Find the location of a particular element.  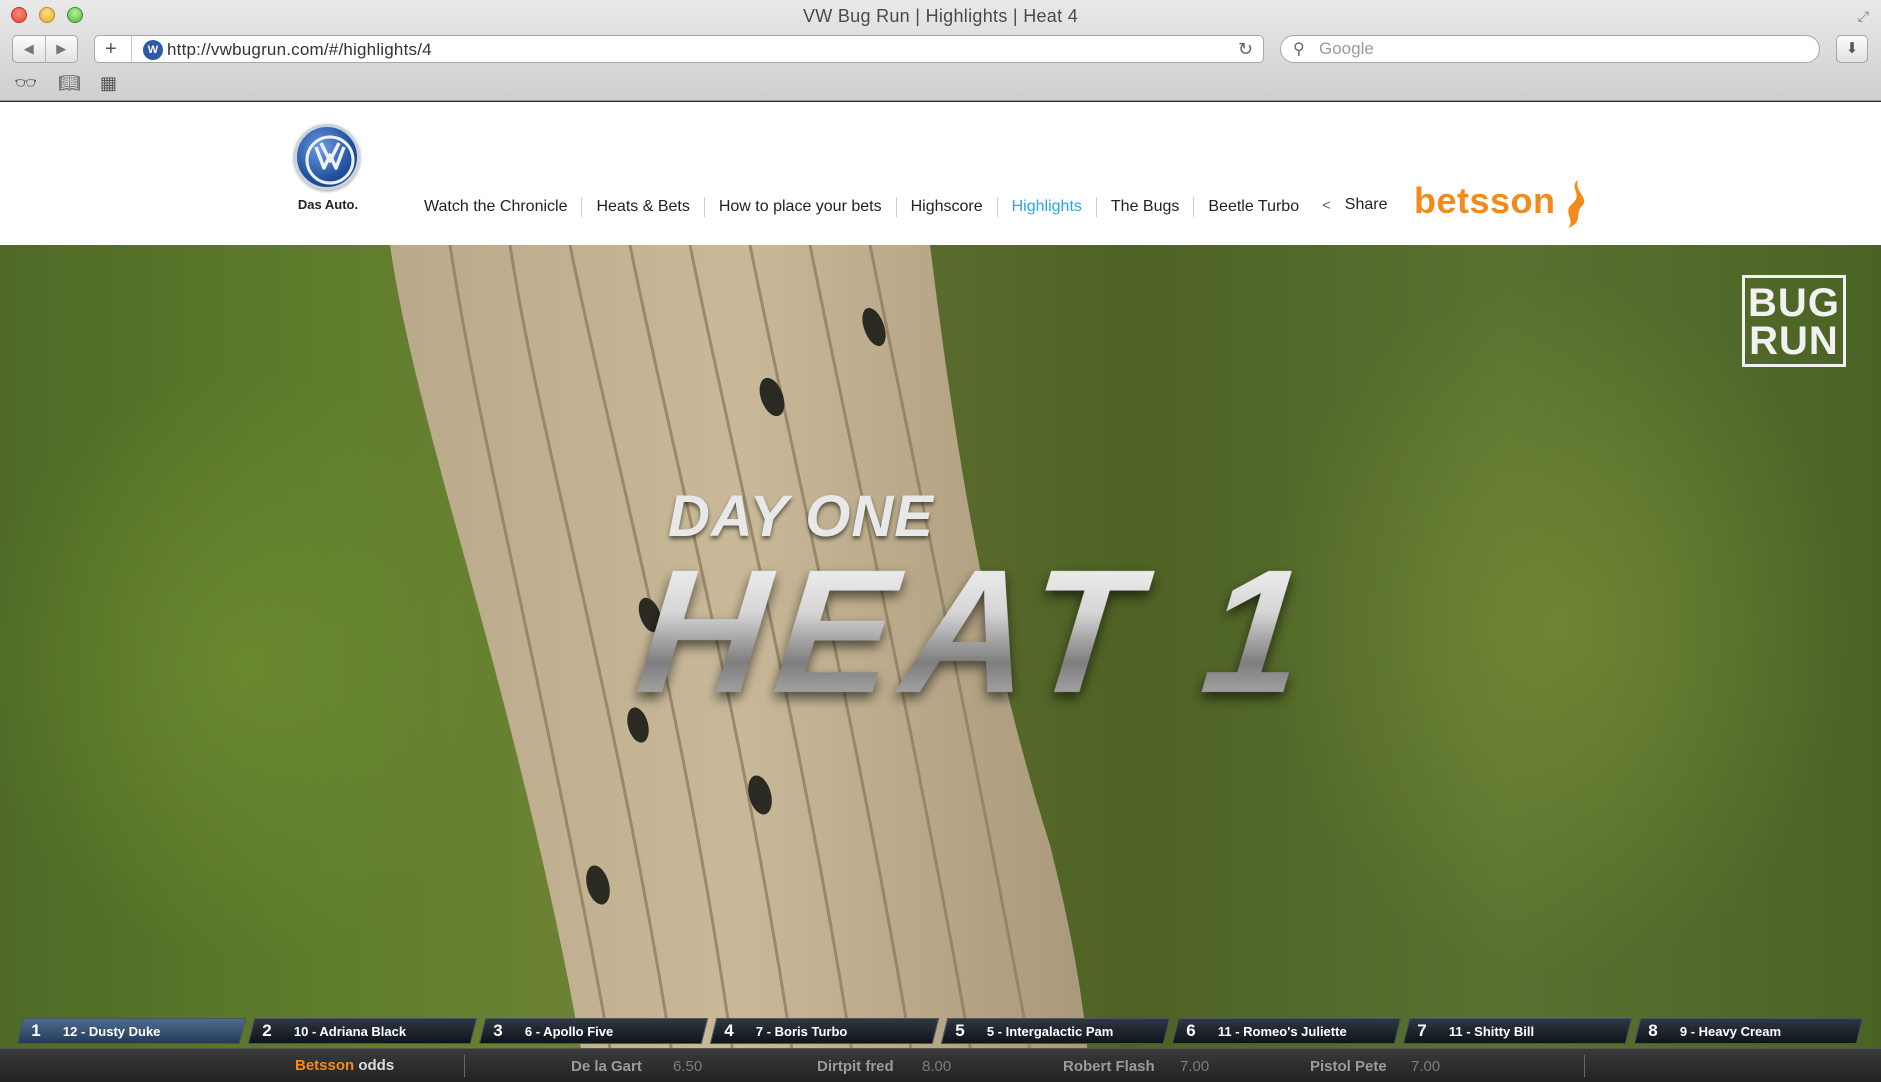

bookmarks-book-icon: 📖︎ is located at coordinates (69, 83).